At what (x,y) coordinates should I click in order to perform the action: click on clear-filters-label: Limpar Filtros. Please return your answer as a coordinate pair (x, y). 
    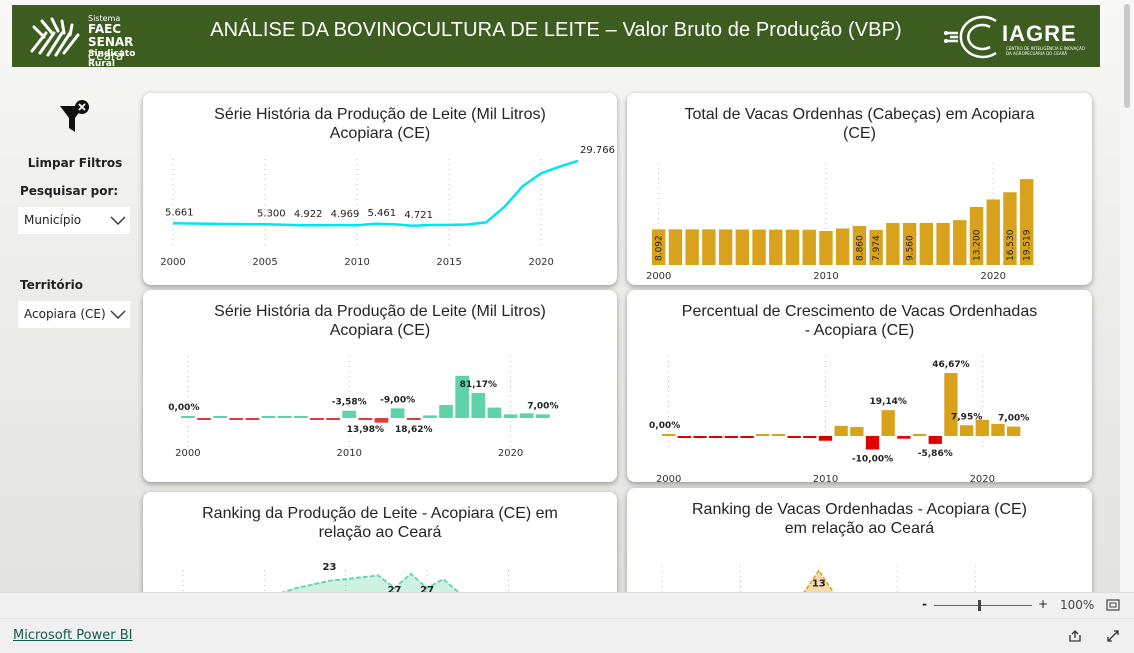
    Looking at the image, I should click on (75, 163).